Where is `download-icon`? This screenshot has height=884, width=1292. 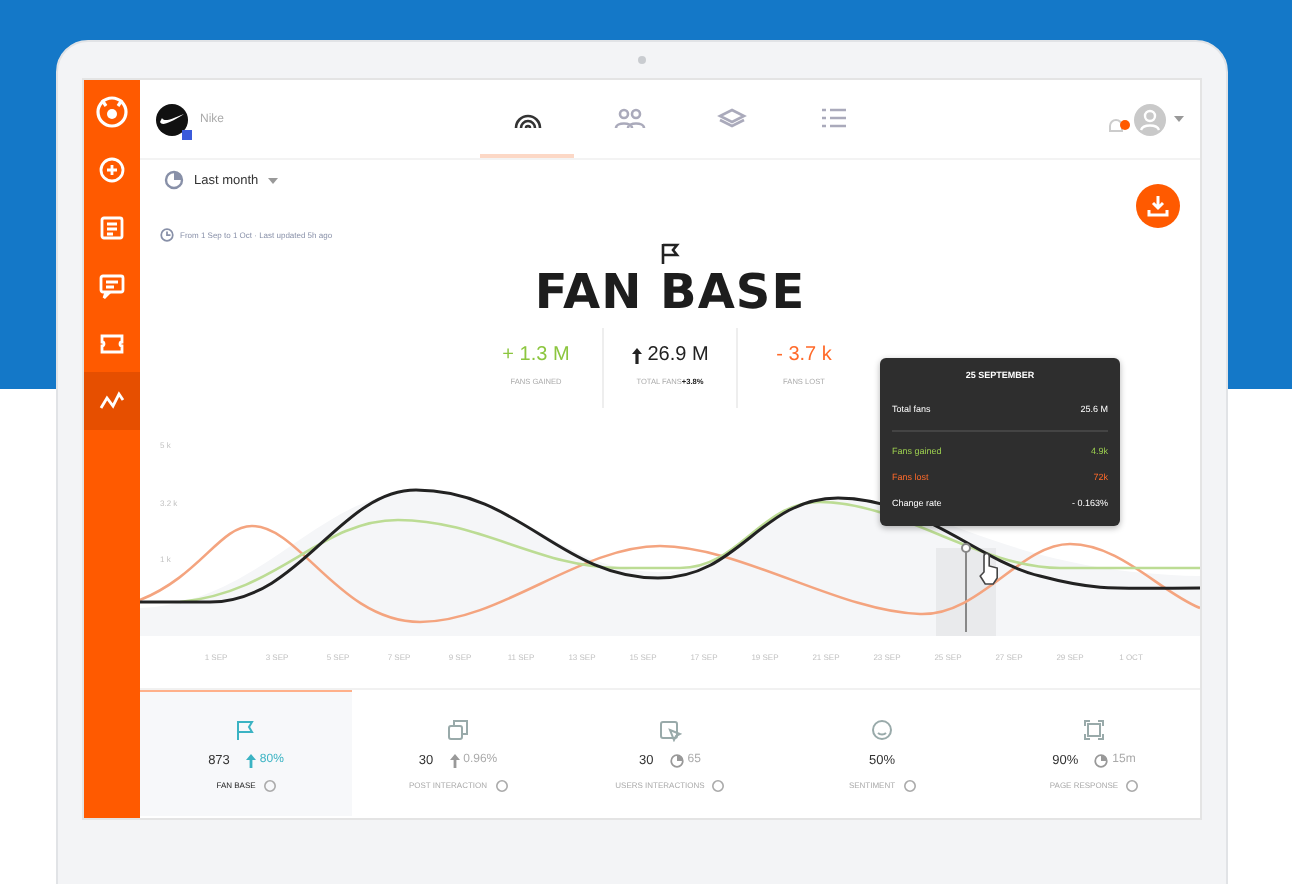
download-icon is located at coordinates (1158, 206).